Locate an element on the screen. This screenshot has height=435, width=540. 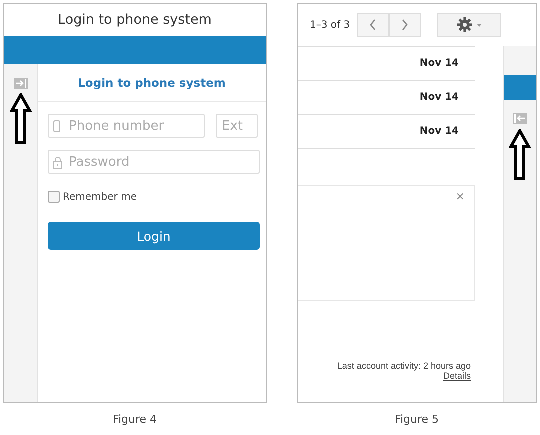
phone-input-field: Phone number is located at coordinates (126, 126).